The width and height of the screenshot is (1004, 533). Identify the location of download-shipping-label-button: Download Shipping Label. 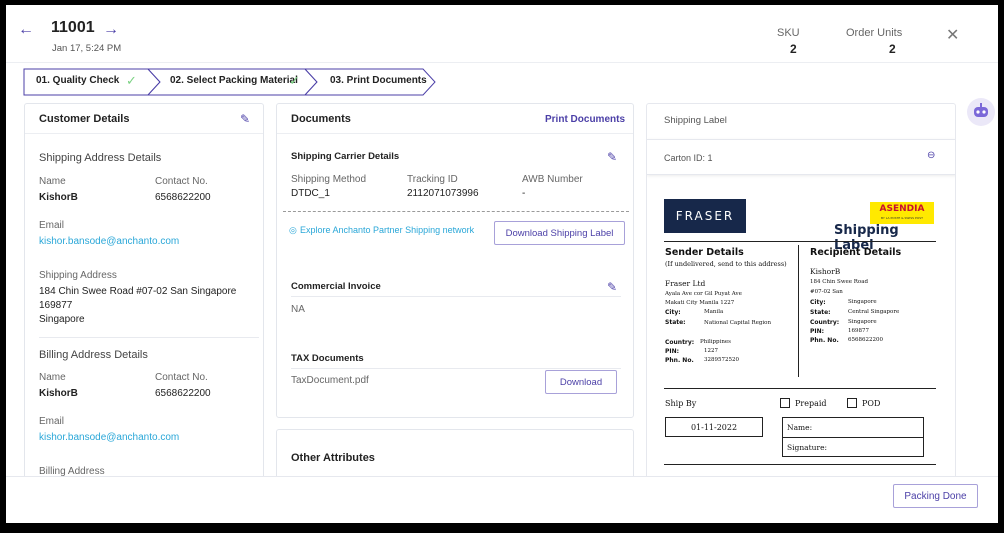
(559, 233).